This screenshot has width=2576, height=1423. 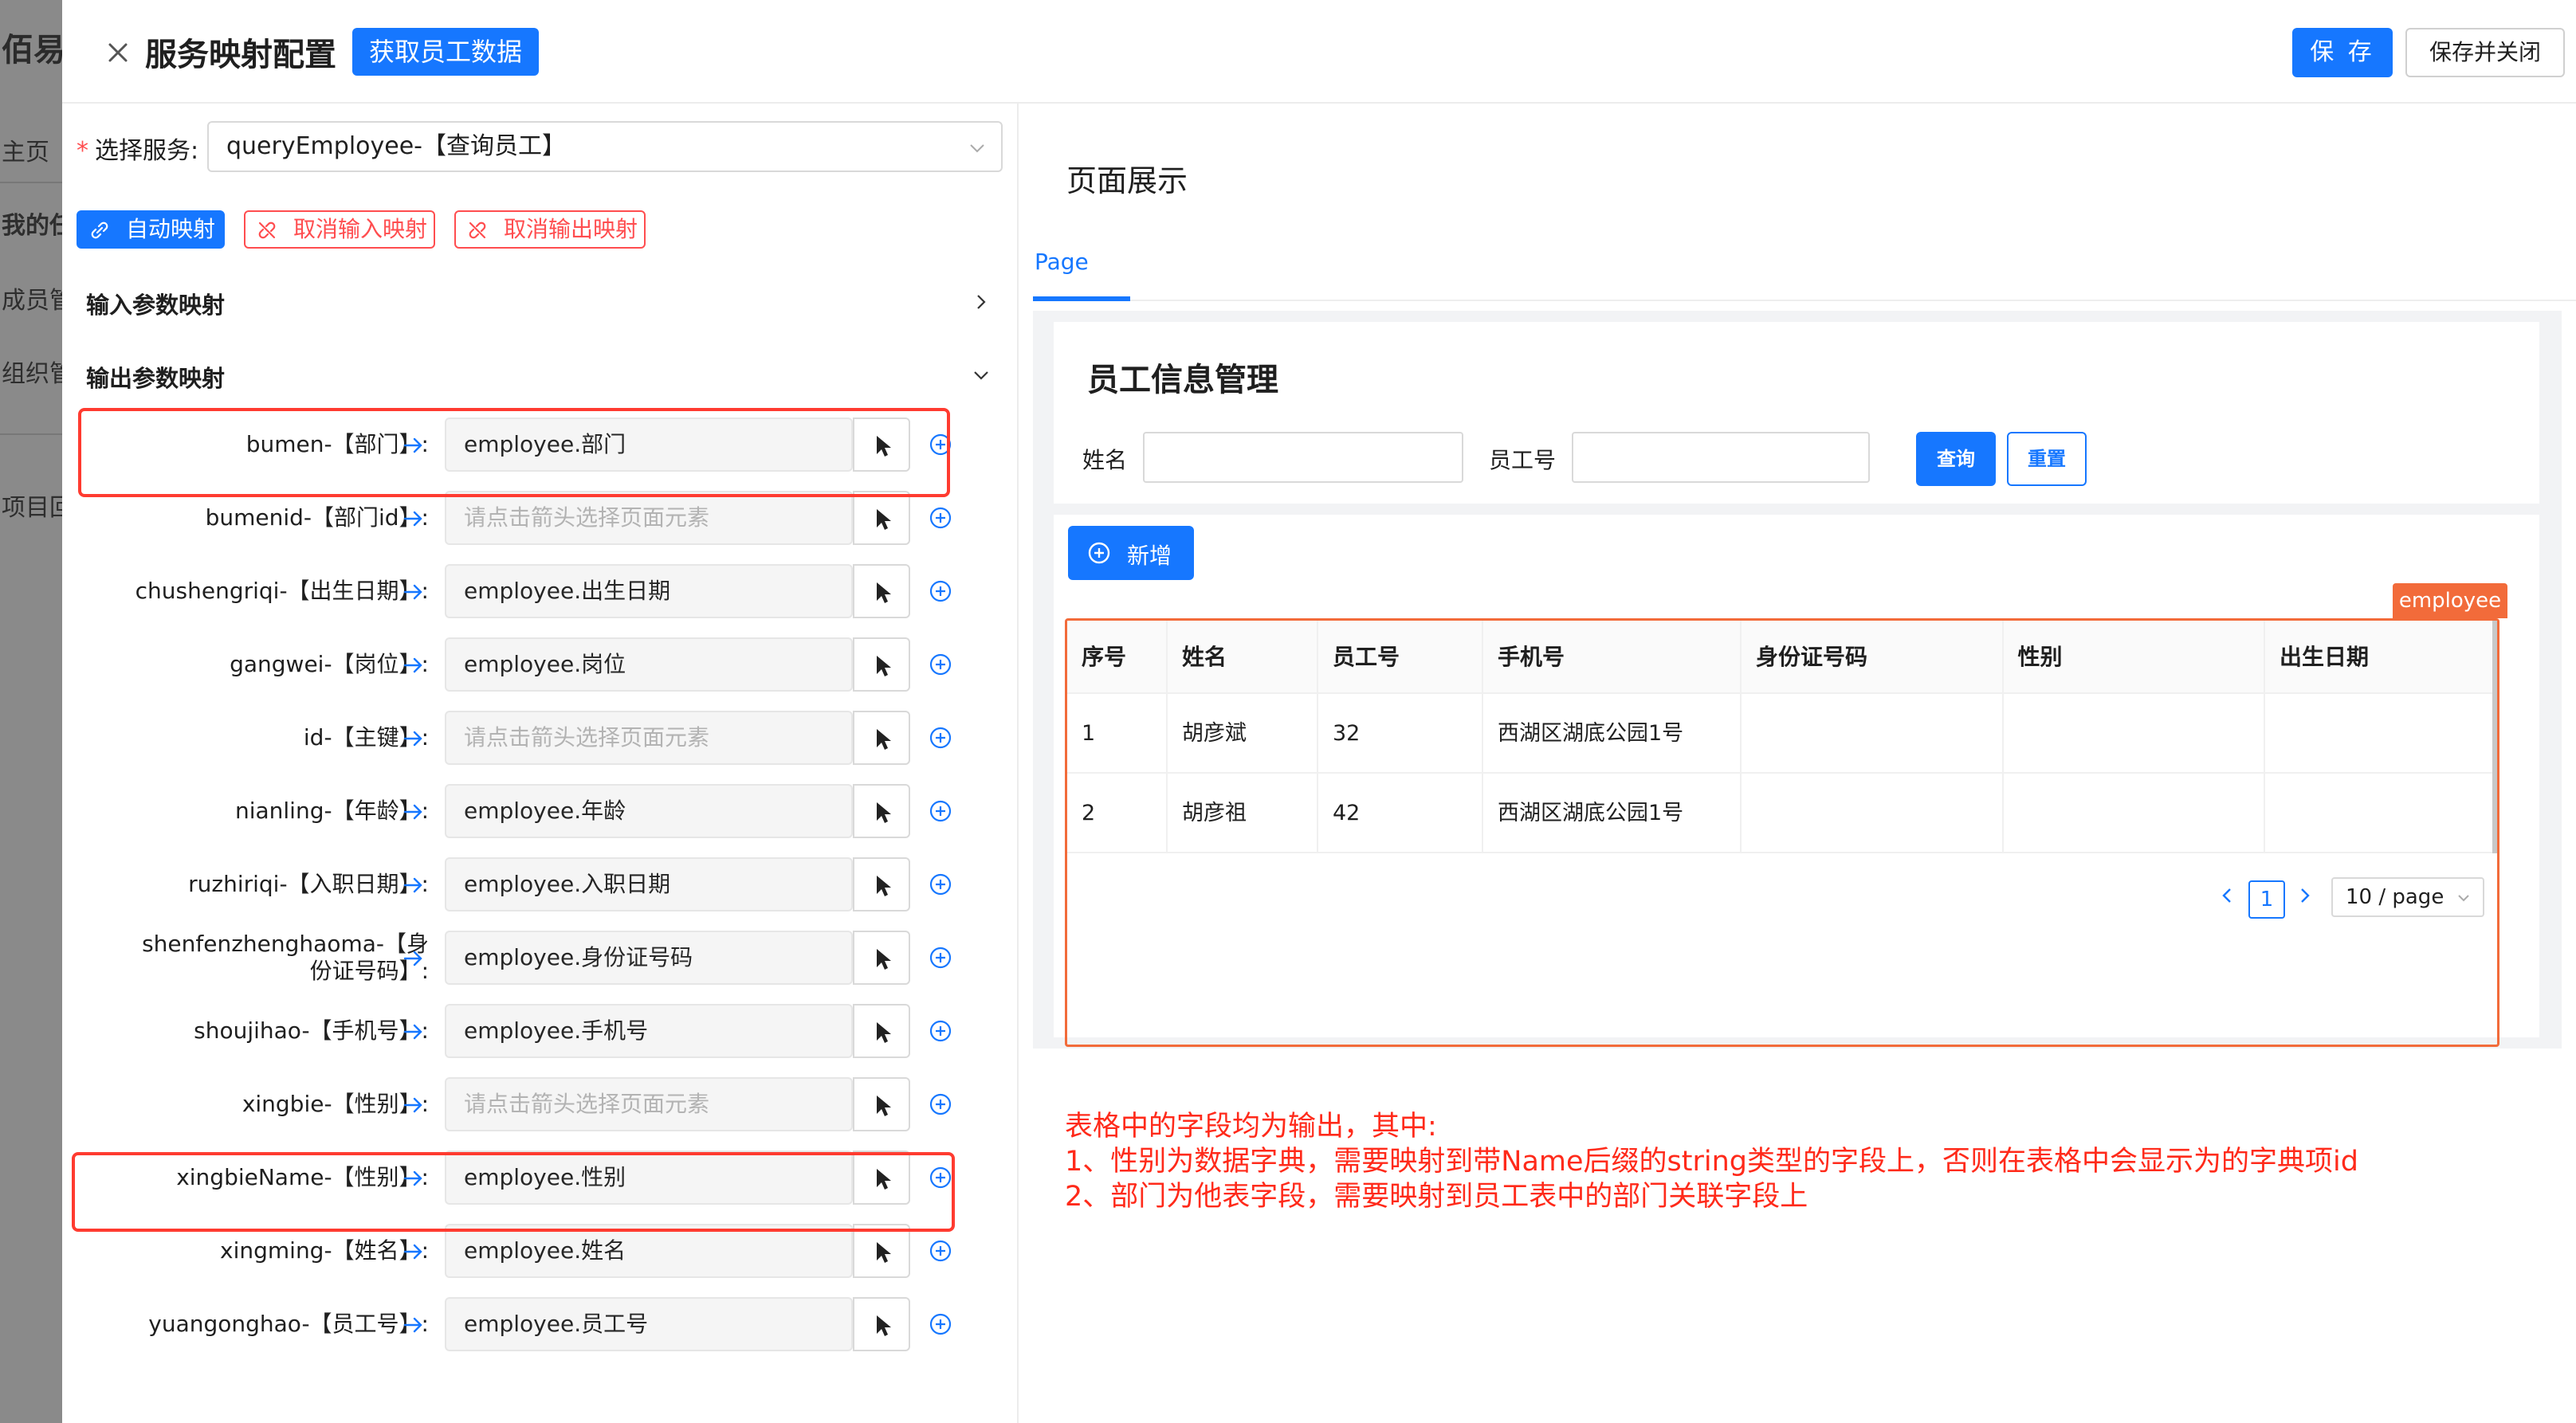 I want to click on bg-divider, so click(x=31, y=434).